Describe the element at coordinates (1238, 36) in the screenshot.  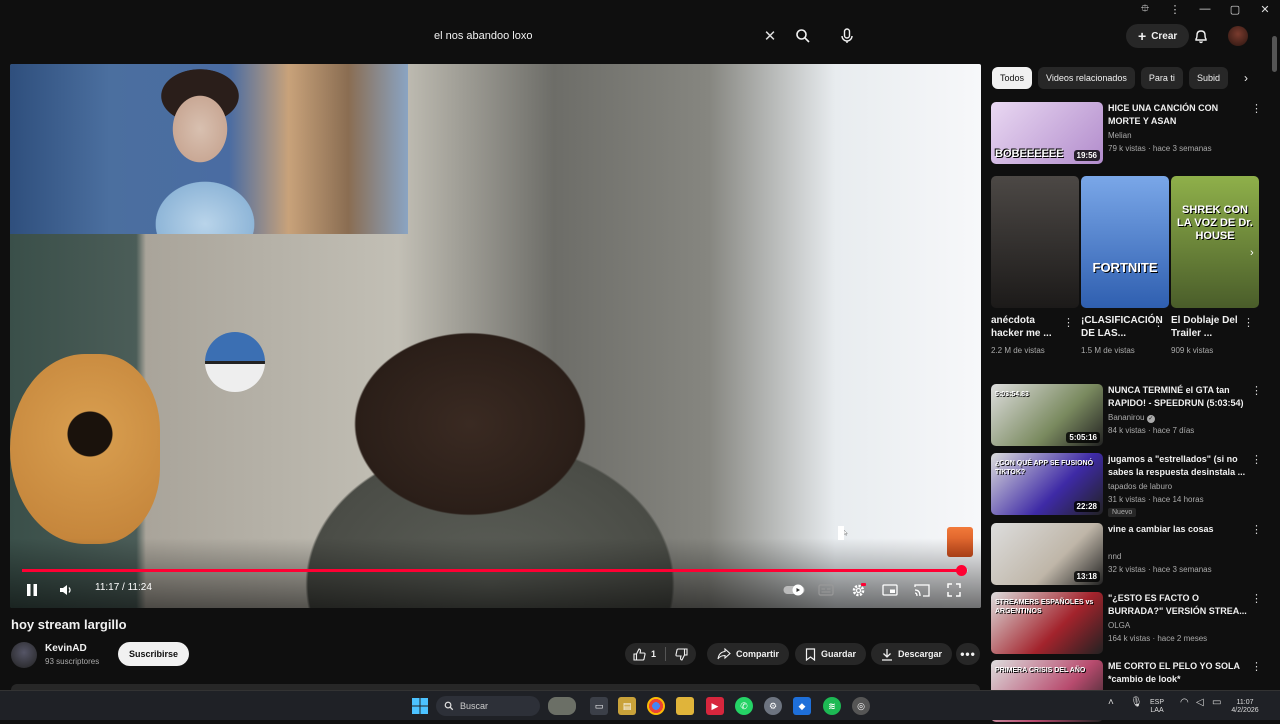
I see `account-avatar` at that location.